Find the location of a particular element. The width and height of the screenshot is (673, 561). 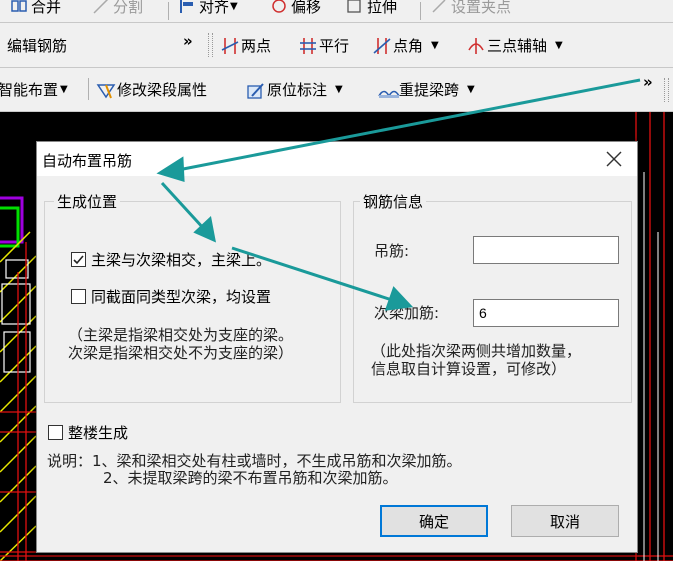

align-icon is located at coordinates (187, 7).